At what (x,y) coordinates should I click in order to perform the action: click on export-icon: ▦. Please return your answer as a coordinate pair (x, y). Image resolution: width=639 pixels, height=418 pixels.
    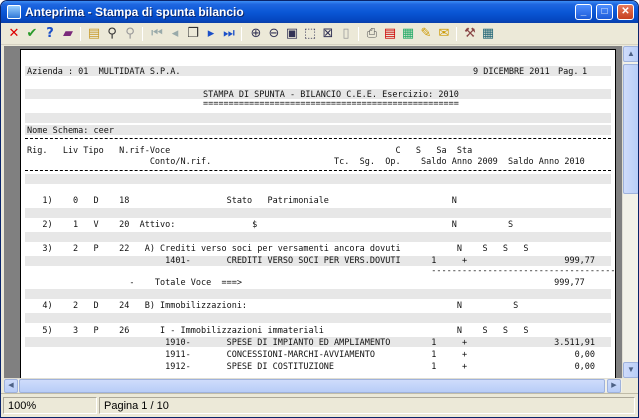
    Looking at the image, I should click on (408, 34).